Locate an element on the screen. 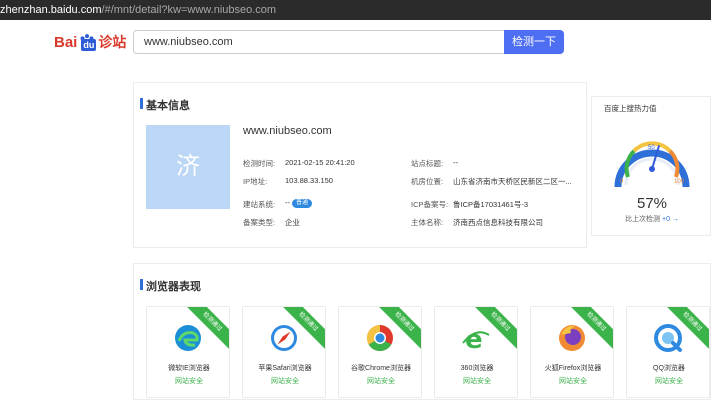 The image size is (711, 400). logo-text-zhenzhan: 诊站 is located at coordinates (112, 42).